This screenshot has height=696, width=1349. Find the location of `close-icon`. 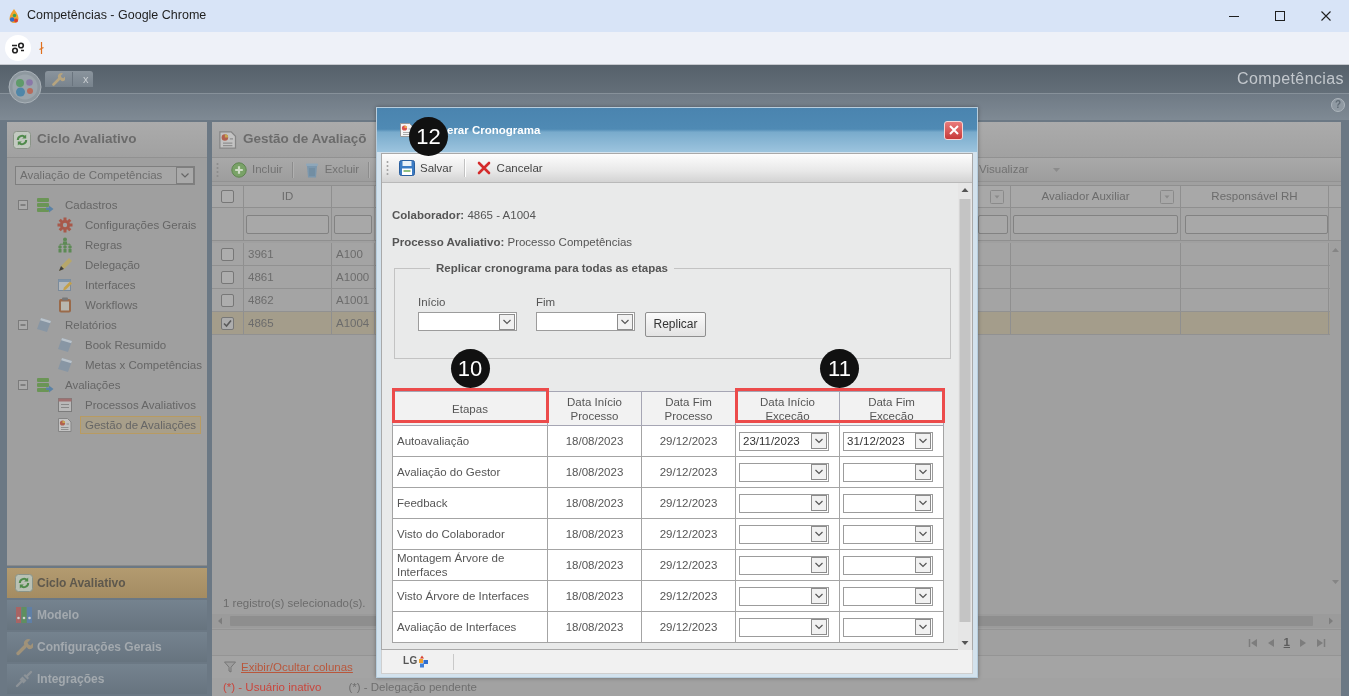

close-icon is located at coordinates (1326, 16).